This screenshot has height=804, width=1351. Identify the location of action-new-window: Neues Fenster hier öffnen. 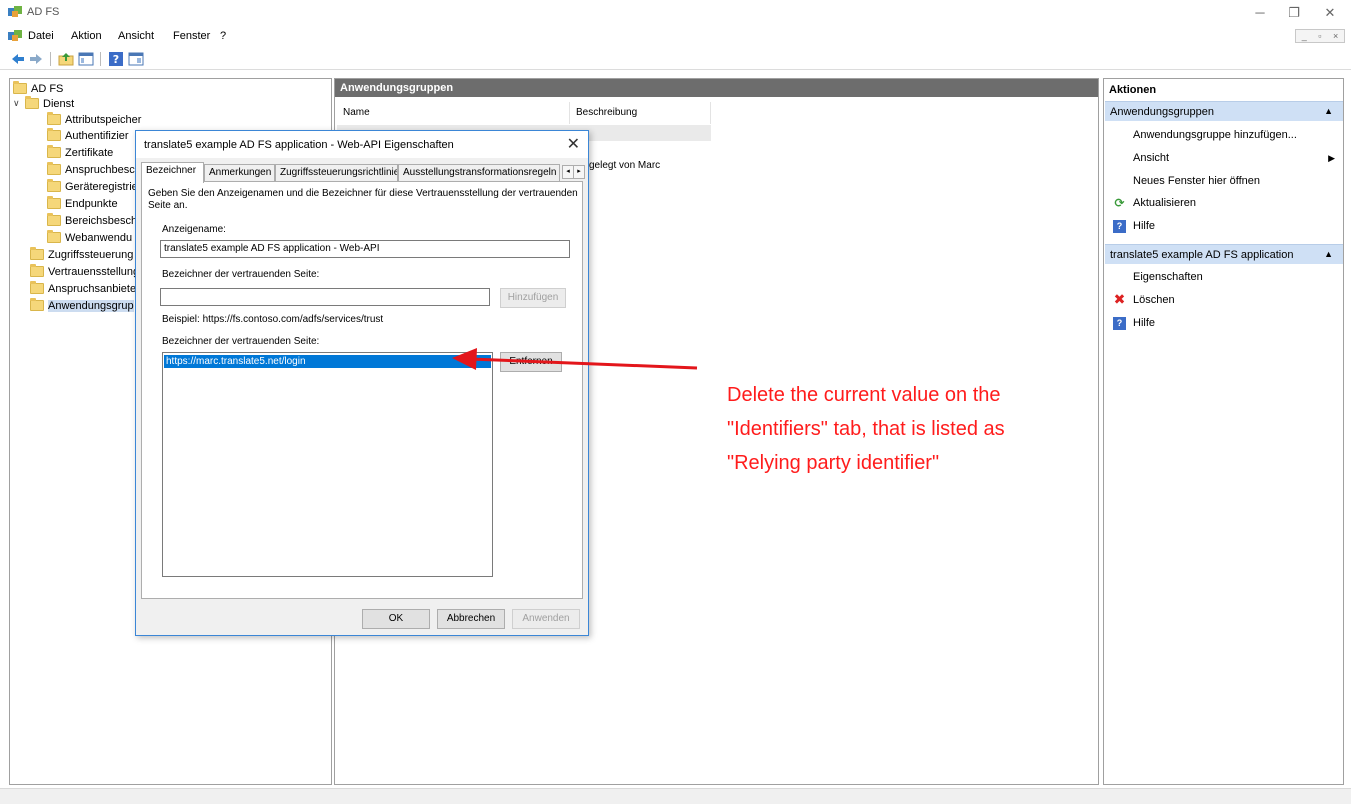
(1196, 181).